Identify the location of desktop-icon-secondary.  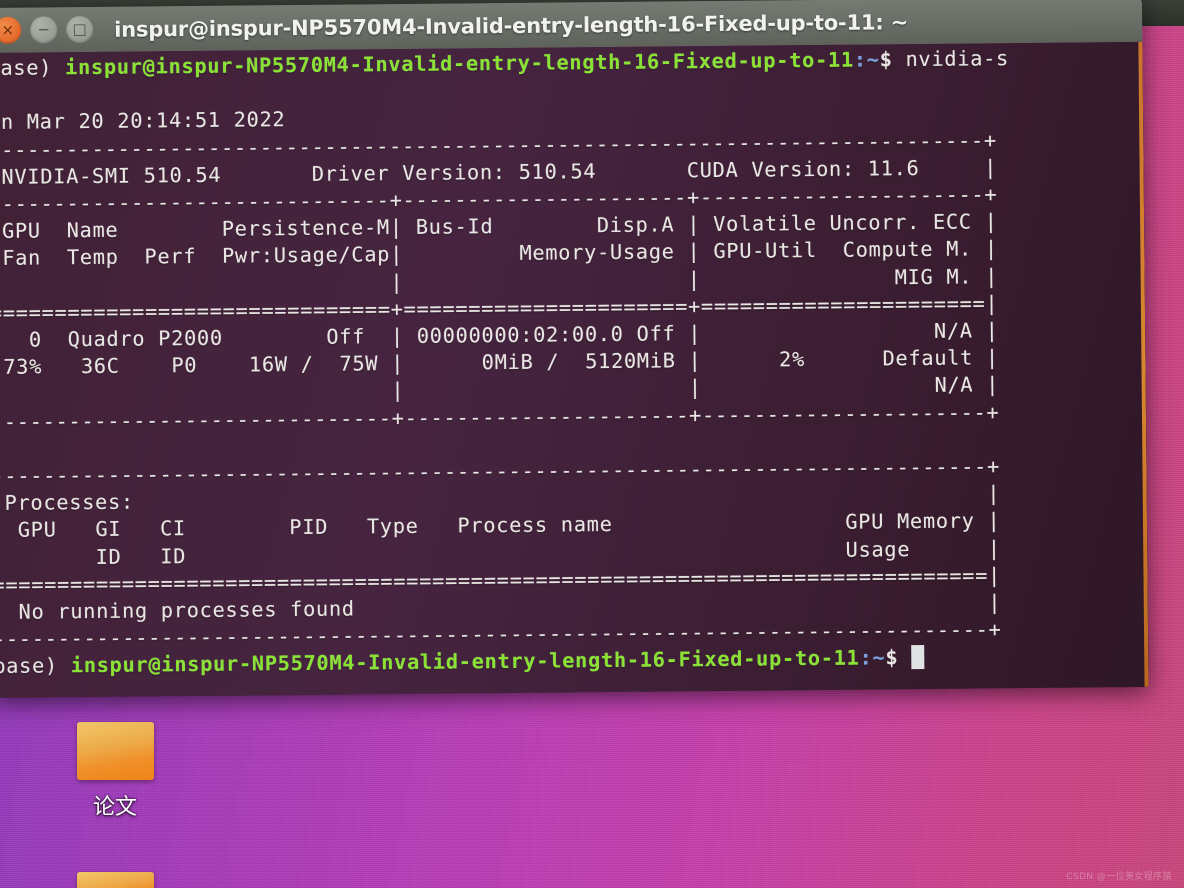
(115, 880).